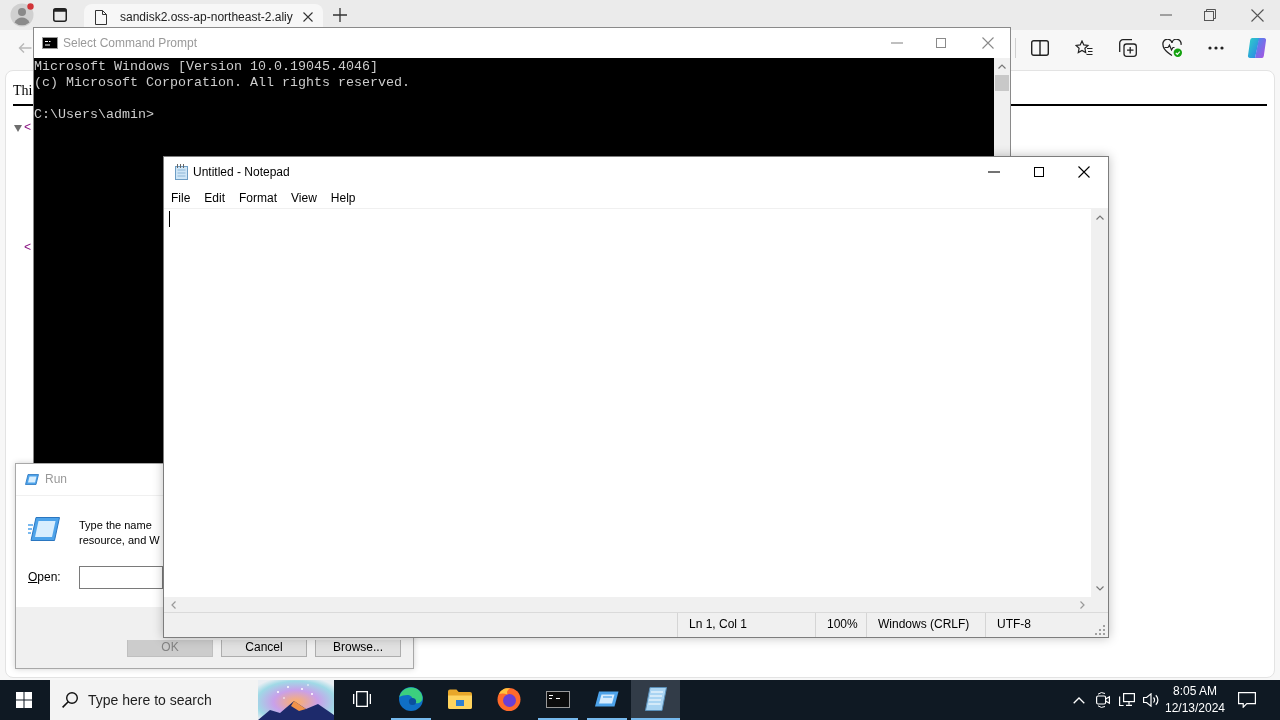  Describe the element at coordinates (203, 17) in the screenshot. I see `browser-tab: sandisk2.oss-ap-northeast-2.aliy` at that location.